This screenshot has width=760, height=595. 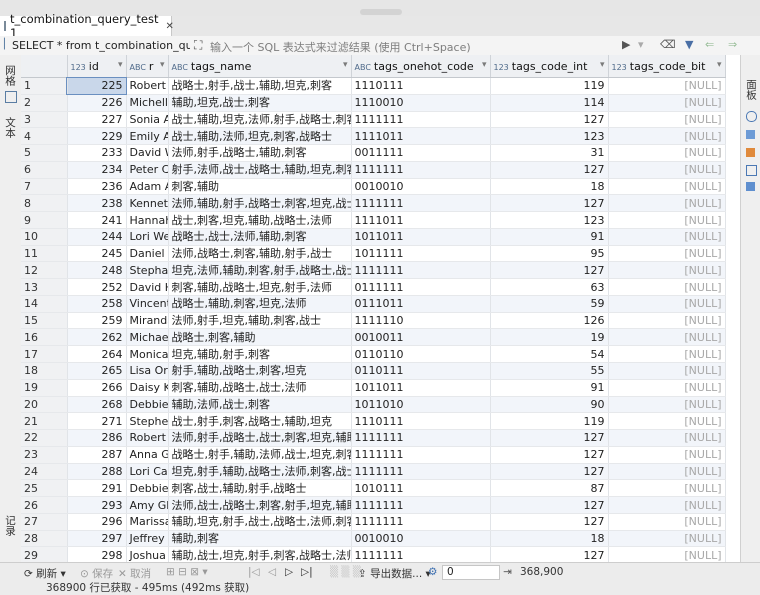 I want to click on cell-r: Robert I, so click(x=147, y=438).